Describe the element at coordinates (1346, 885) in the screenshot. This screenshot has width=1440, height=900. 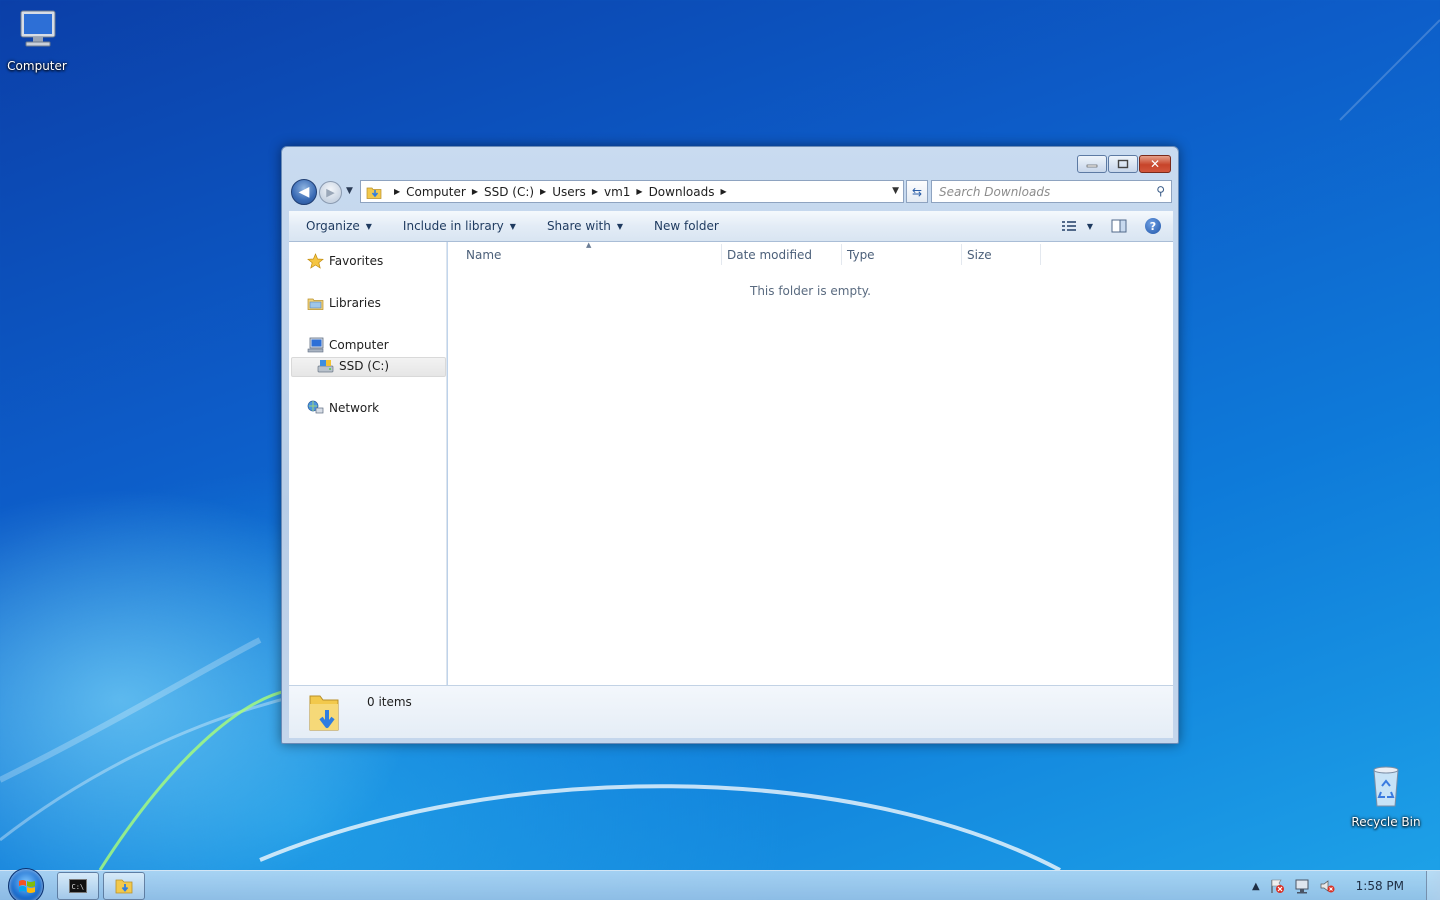
I see `system-tray: ▲ 1:58 PM` at that location.